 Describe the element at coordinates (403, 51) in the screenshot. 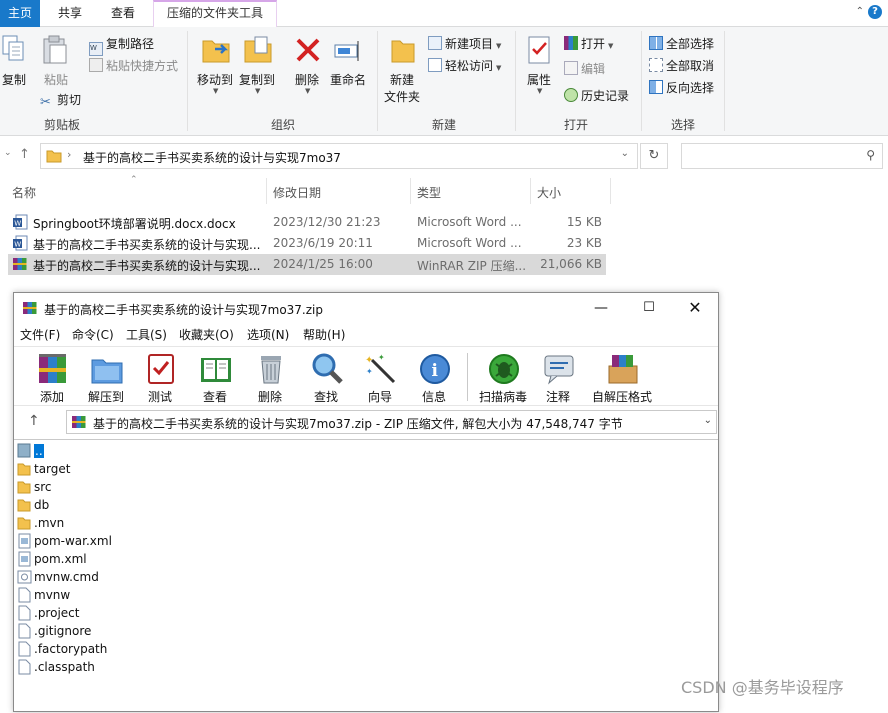

I see `new-folder-icon` at that location.